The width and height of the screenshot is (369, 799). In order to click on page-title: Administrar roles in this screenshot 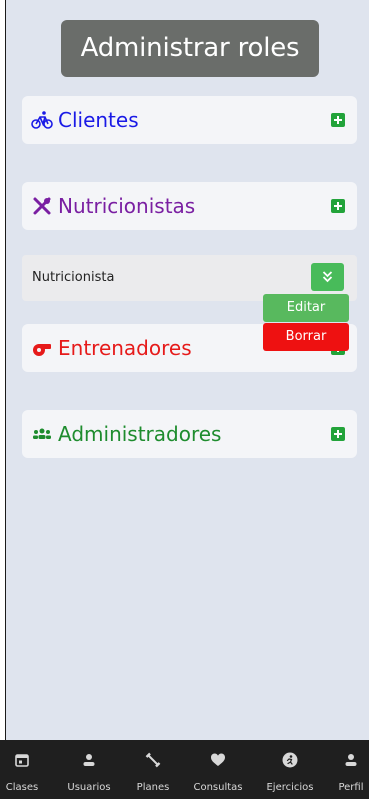, I will do `click(190, 48)`.